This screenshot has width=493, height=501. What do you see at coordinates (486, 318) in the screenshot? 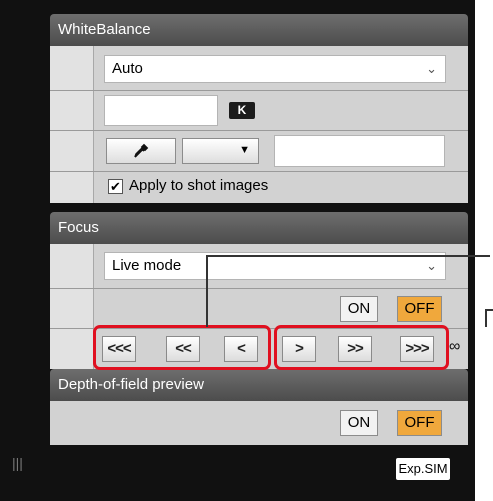
I see `callout-line-far` at bounding box center [486, 318].